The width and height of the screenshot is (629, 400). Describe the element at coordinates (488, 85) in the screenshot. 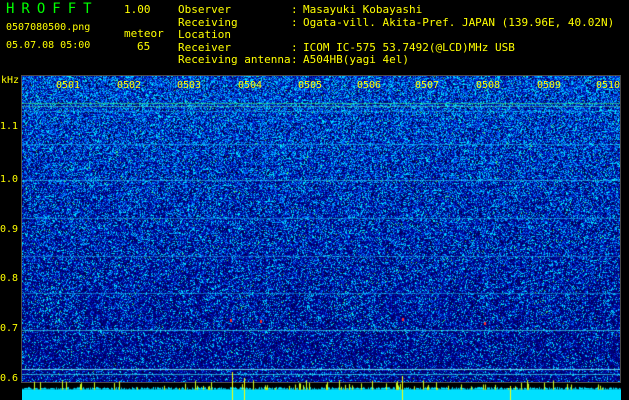

I see `x-tick-label: 0508` at that location.